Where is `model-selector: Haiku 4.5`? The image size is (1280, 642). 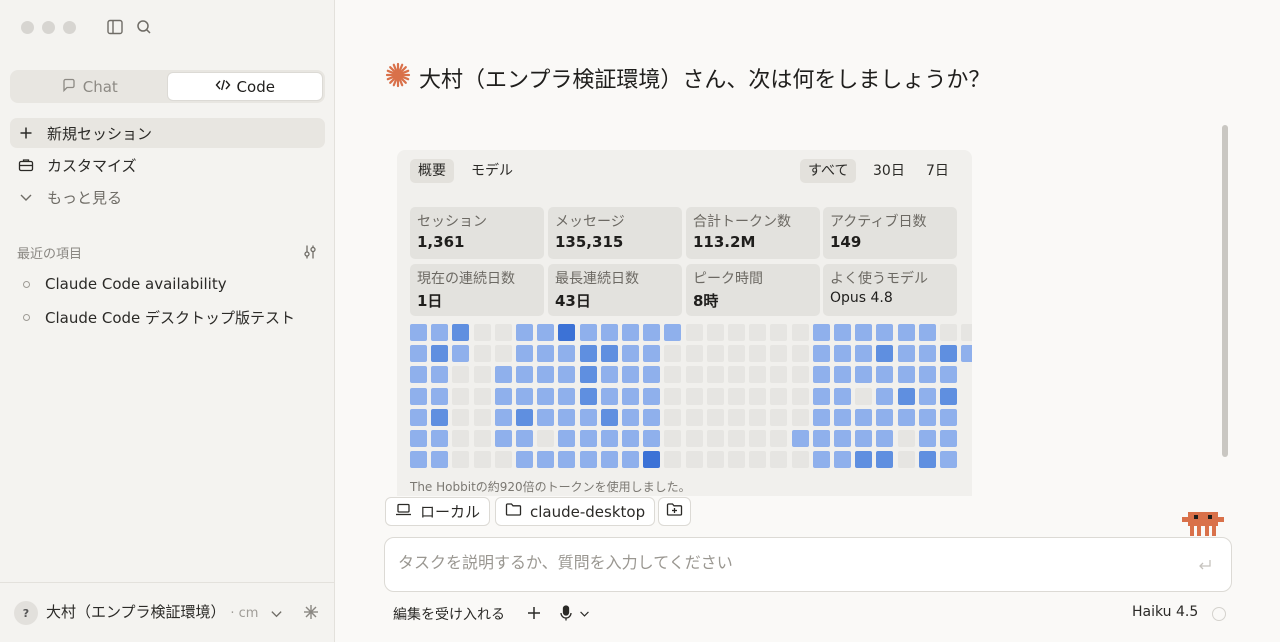 model-selector: Haiku 4.5 is located at coordinates (1165, 612).